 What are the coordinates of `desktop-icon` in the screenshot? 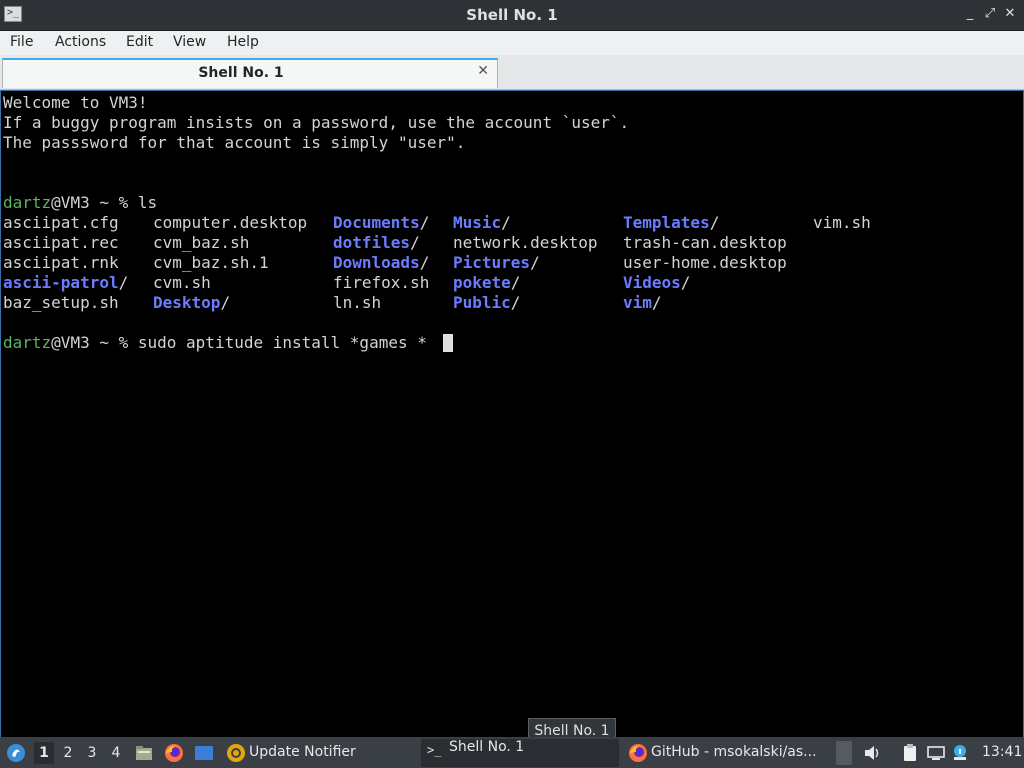 It's located at (204, 753).